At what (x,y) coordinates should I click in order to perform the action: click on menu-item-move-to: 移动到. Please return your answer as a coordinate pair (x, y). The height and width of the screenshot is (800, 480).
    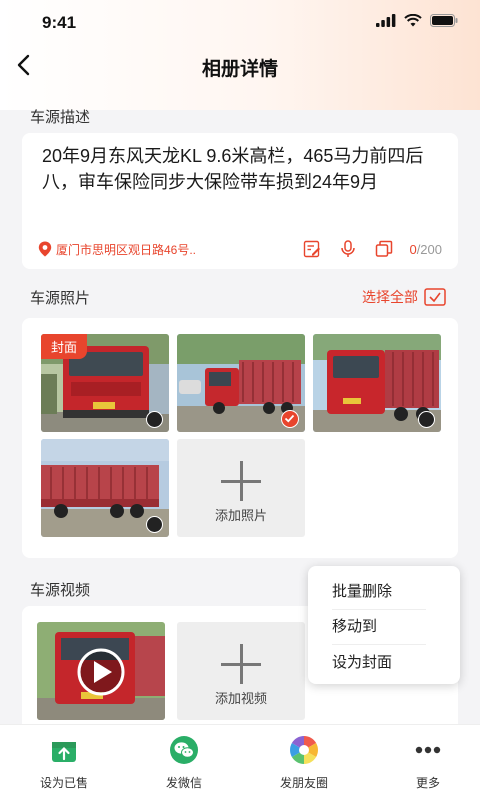
    Looking at the image, I should click on (379, 627).